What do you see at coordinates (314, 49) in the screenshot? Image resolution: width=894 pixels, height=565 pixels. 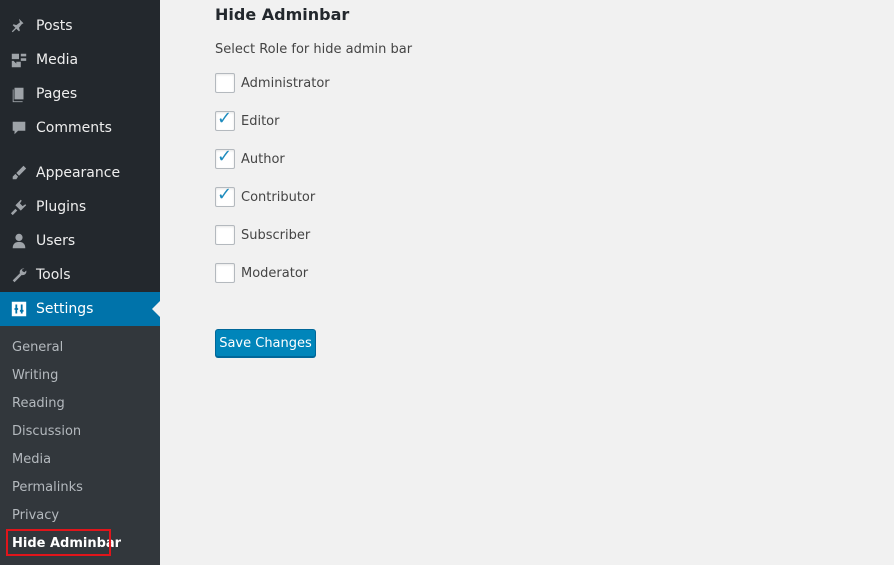 I see `role-description: Select Role for hide admin bar` at bounding box center [314, 49].